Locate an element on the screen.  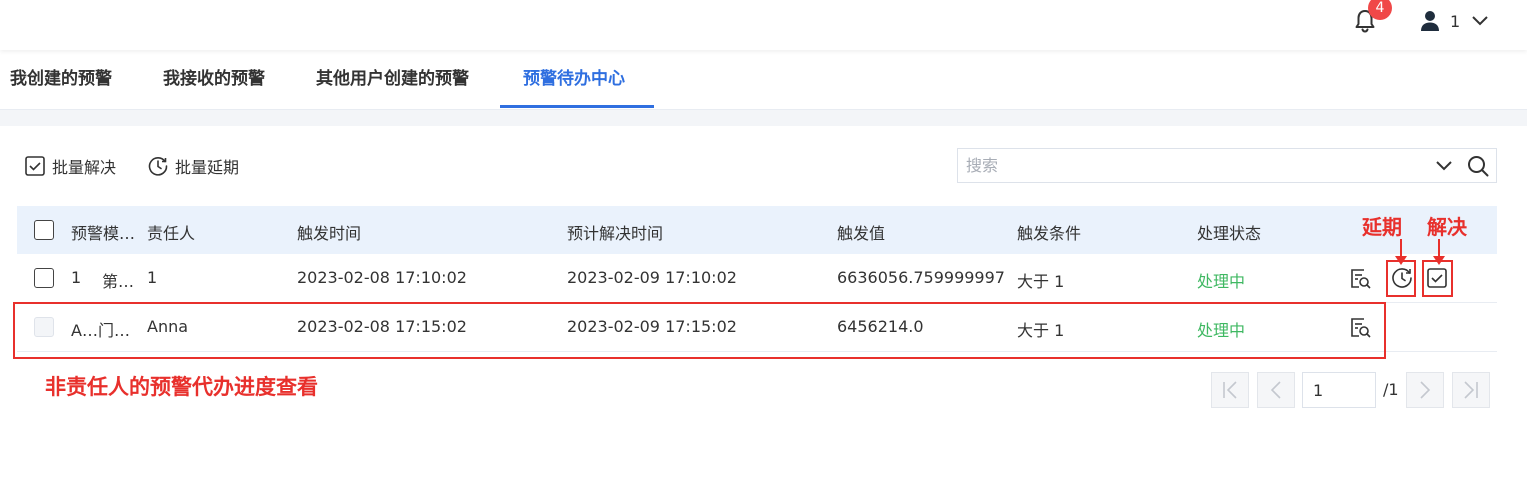
last-page-button is located at coordinates (1471, 390).